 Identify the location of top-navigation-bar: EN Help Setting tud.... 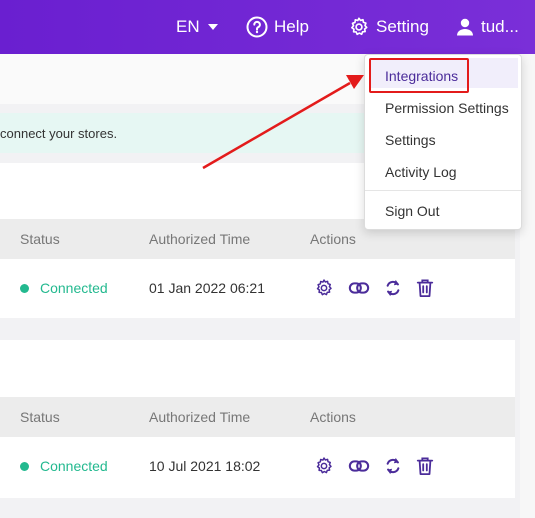
(267, 27).